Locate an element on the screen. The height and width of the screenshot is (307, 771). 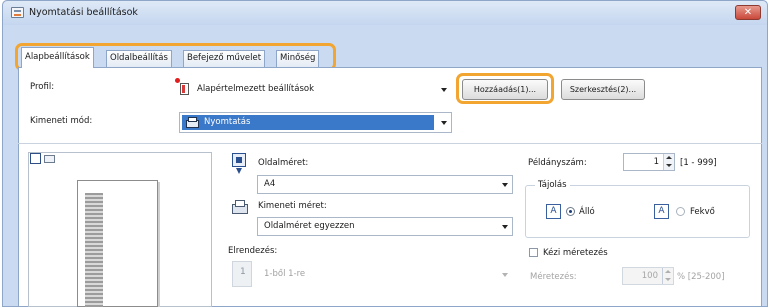
portrait-icon: A is located at coordinates (553, 211).